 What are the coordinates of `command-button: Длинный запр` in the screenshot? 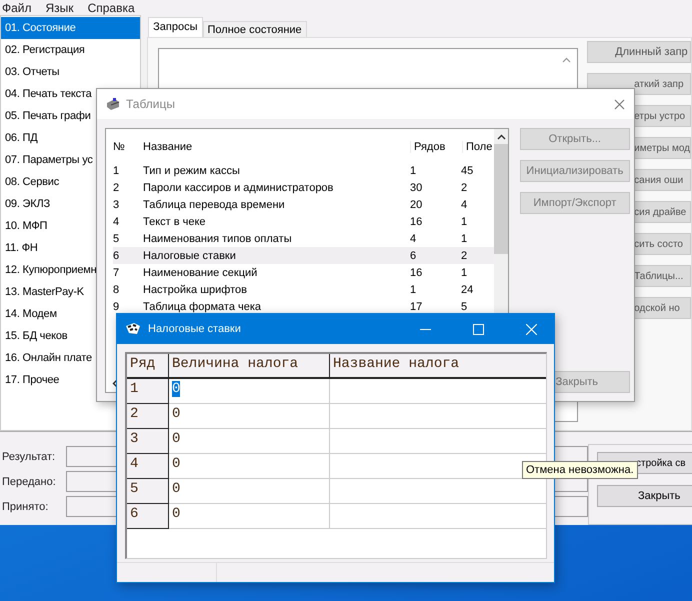 It's located at (639, 52).